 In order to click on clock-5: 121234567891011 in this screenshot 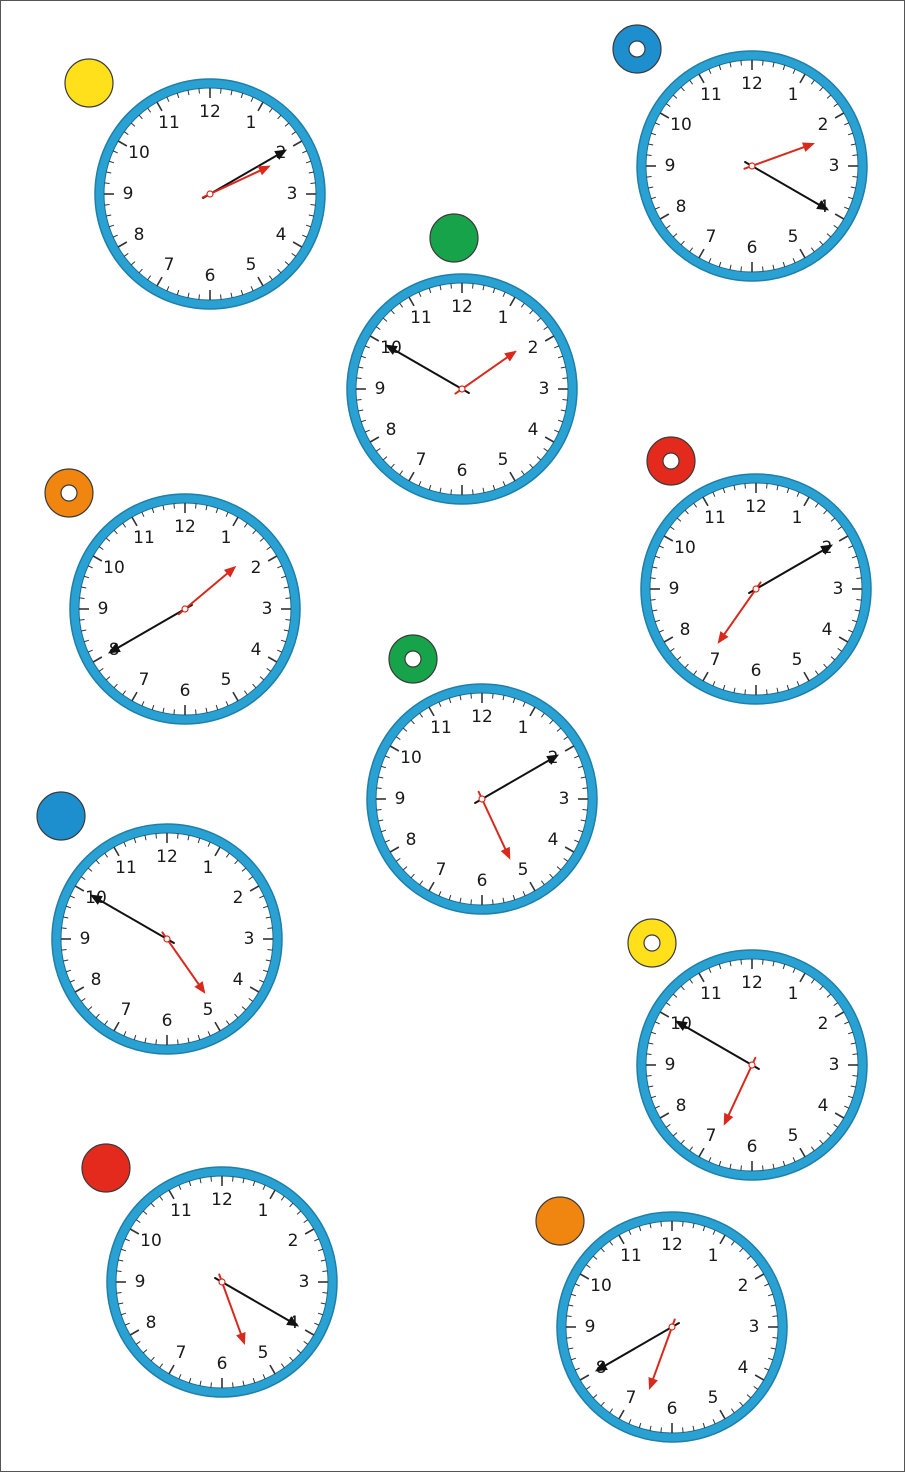, I will do `click(756, 570)`.